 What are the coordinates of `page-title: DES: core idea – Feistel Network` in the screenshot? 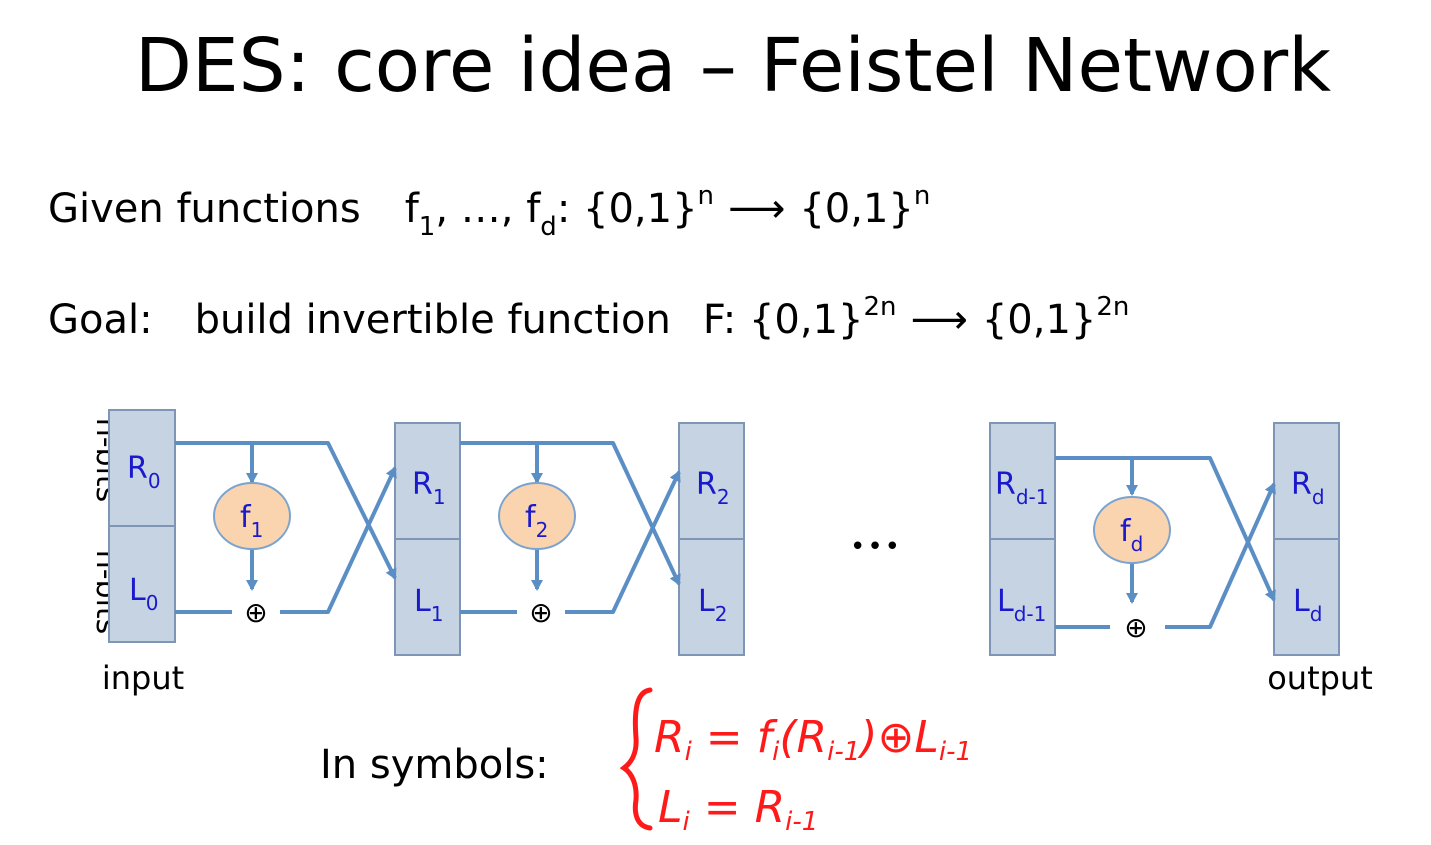 It's located at (733, 66).